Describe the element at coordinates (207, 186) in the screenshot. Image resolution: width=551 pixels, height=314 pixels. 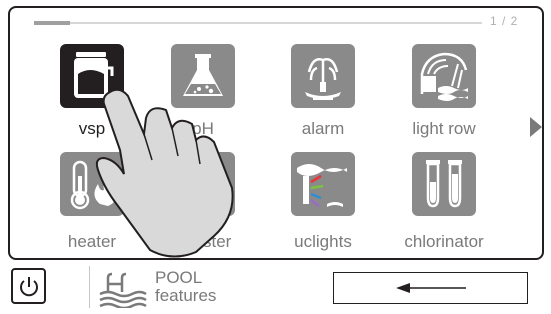
I see `booster-icon` at that location.